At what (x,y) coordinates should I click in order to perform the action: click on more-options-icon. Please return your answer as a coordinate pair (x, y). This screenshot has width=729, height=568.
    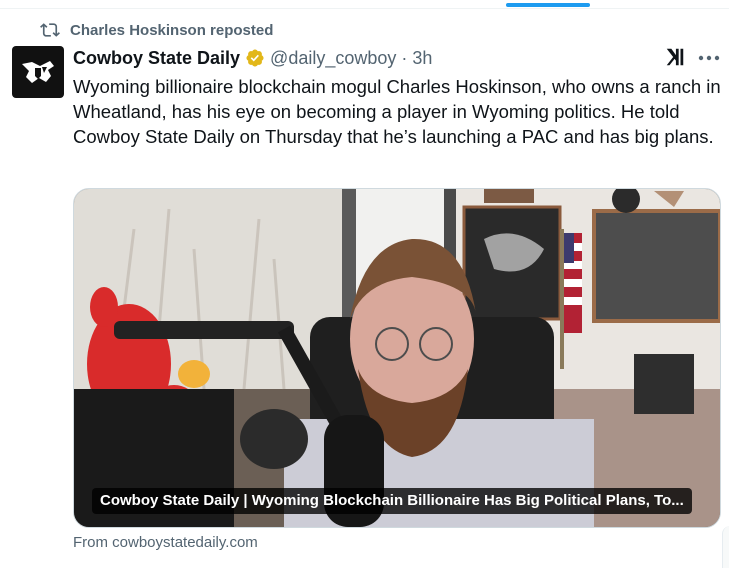
    Looking at the image, I should click on (709, 58).